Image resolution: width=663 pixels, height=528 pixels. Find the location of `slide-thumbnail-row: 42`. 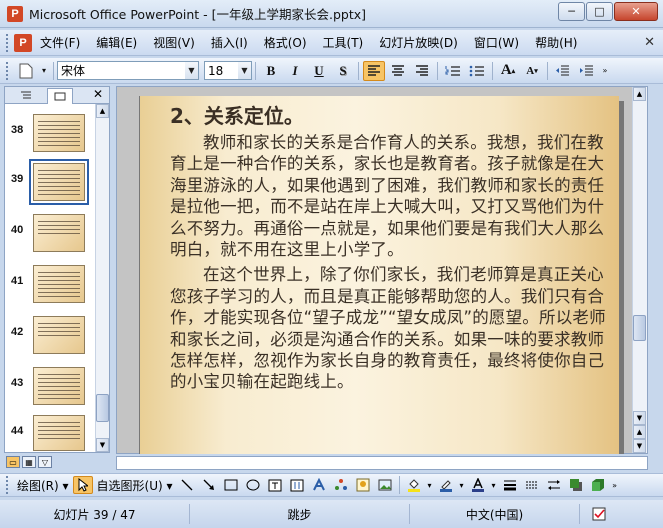

slide-thumbnail-row: 42 is located at coordinates (50, 336).